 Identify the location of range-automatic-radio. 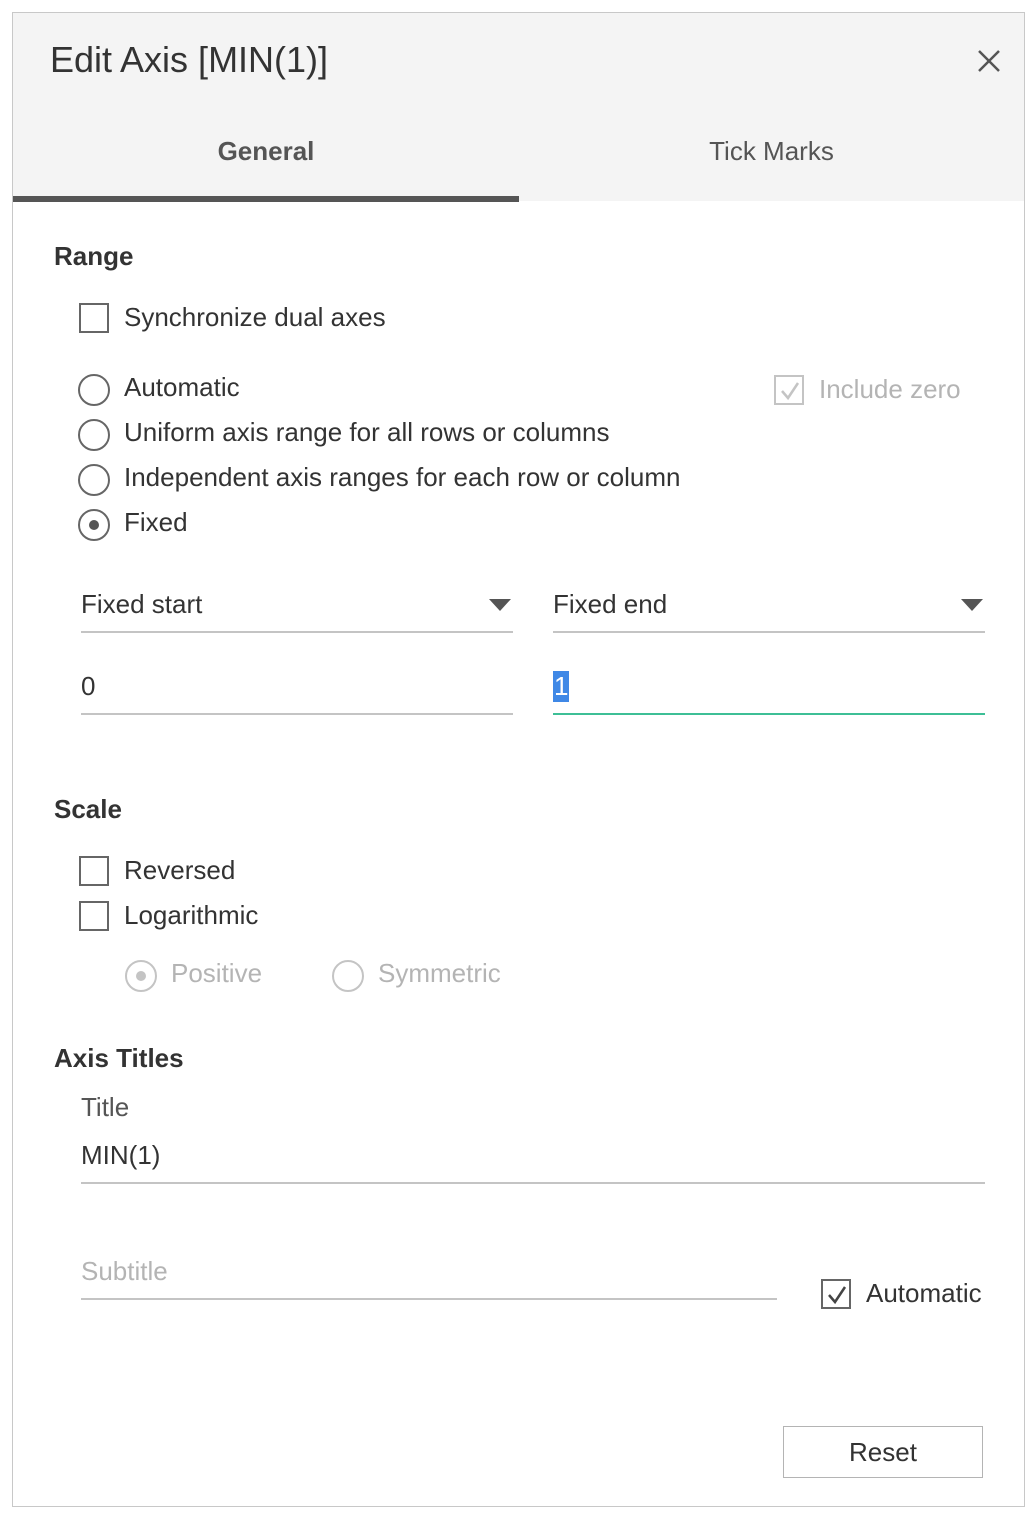
(94, 390).